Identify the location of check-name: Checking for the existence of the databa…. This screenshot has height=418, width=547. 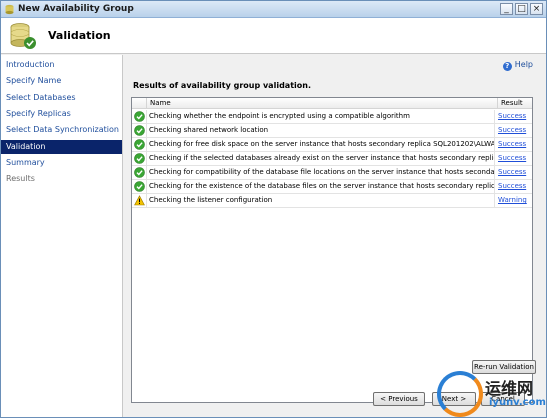
(320, 186).